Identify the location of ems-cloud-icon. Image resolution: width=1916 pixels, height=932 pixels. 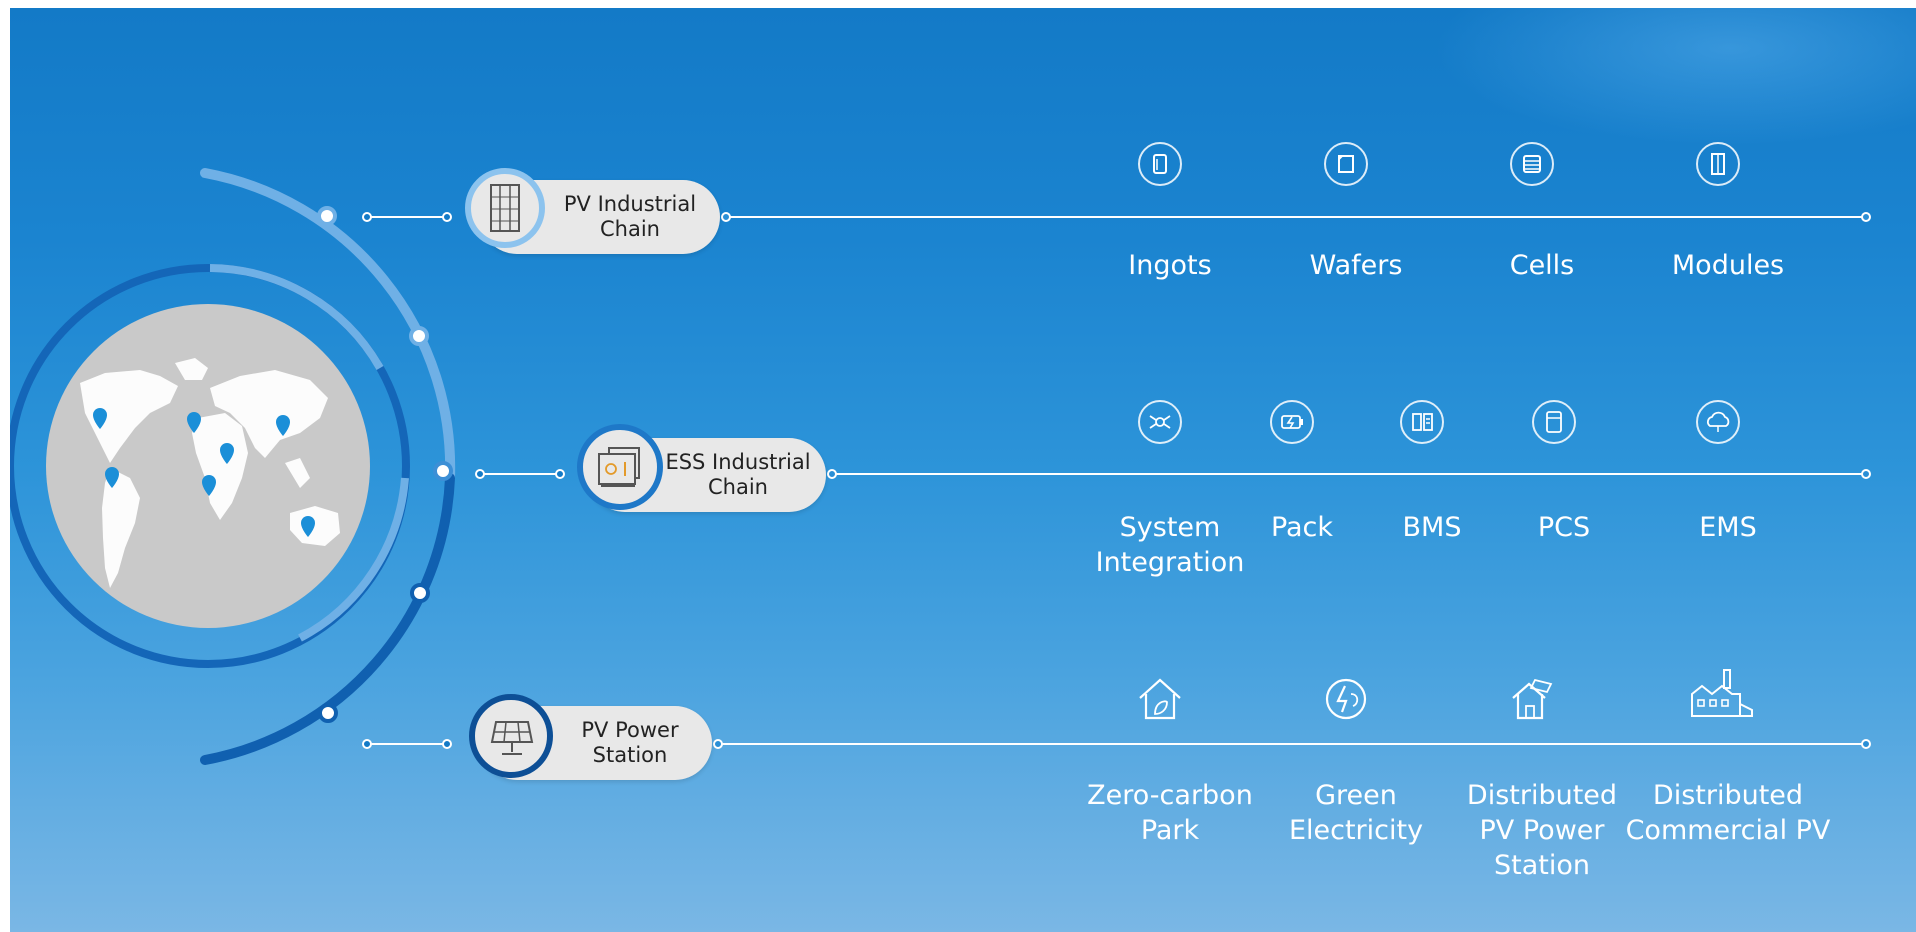
(1718, 422).